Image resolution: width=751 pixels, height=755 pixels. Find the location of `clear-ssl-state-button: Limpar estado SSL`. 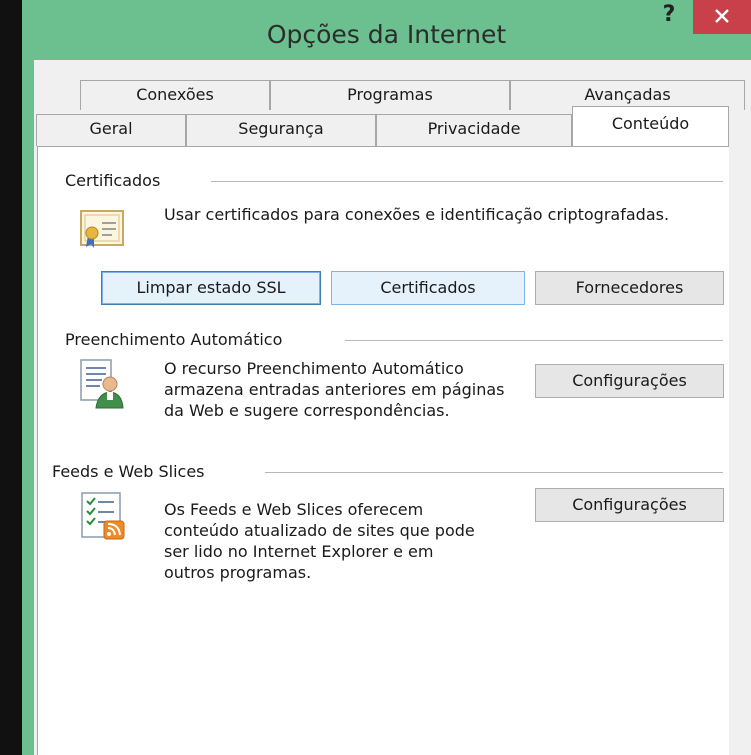

clear-ssl-state-button: Limpar estado SSL is located at coordinates (211, 288).